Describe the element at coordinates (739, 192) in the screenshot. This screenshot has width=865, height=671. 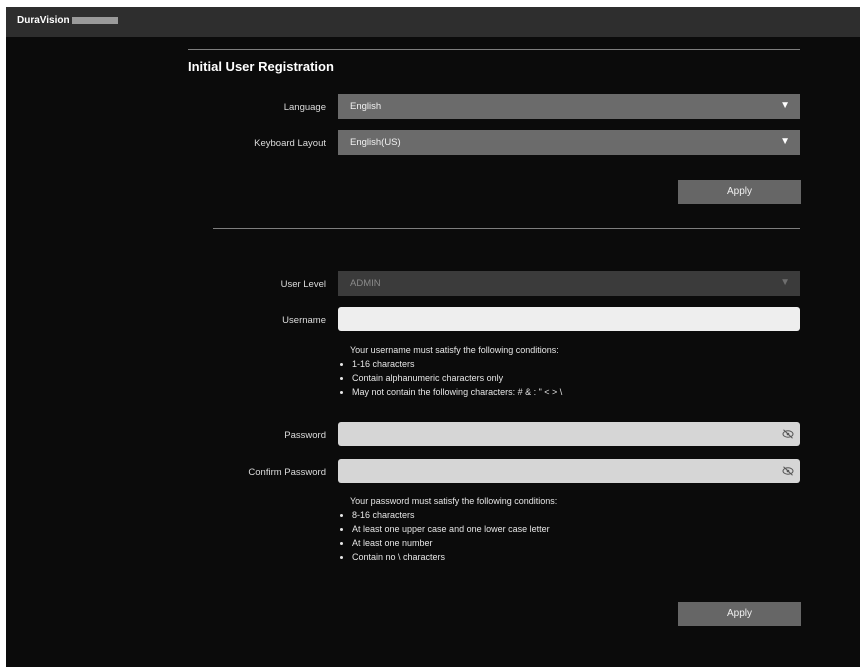
I see `apply-language-button: Apply` at that location.